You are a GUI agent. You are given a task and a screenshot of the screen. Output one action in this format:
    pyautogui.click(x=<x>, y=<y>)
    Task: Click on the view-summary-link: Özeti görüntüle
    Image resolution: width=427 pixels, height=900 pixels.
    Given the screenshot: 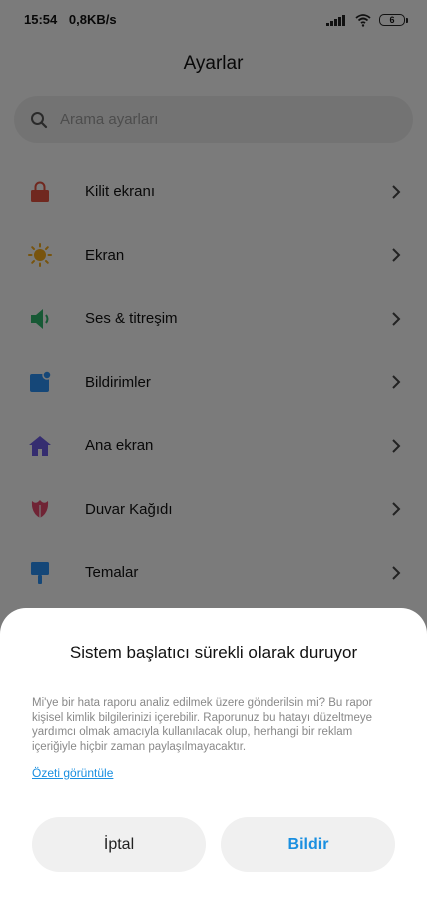 What is the action you would take?
    pyautogui.click(x=72, y=773)
    